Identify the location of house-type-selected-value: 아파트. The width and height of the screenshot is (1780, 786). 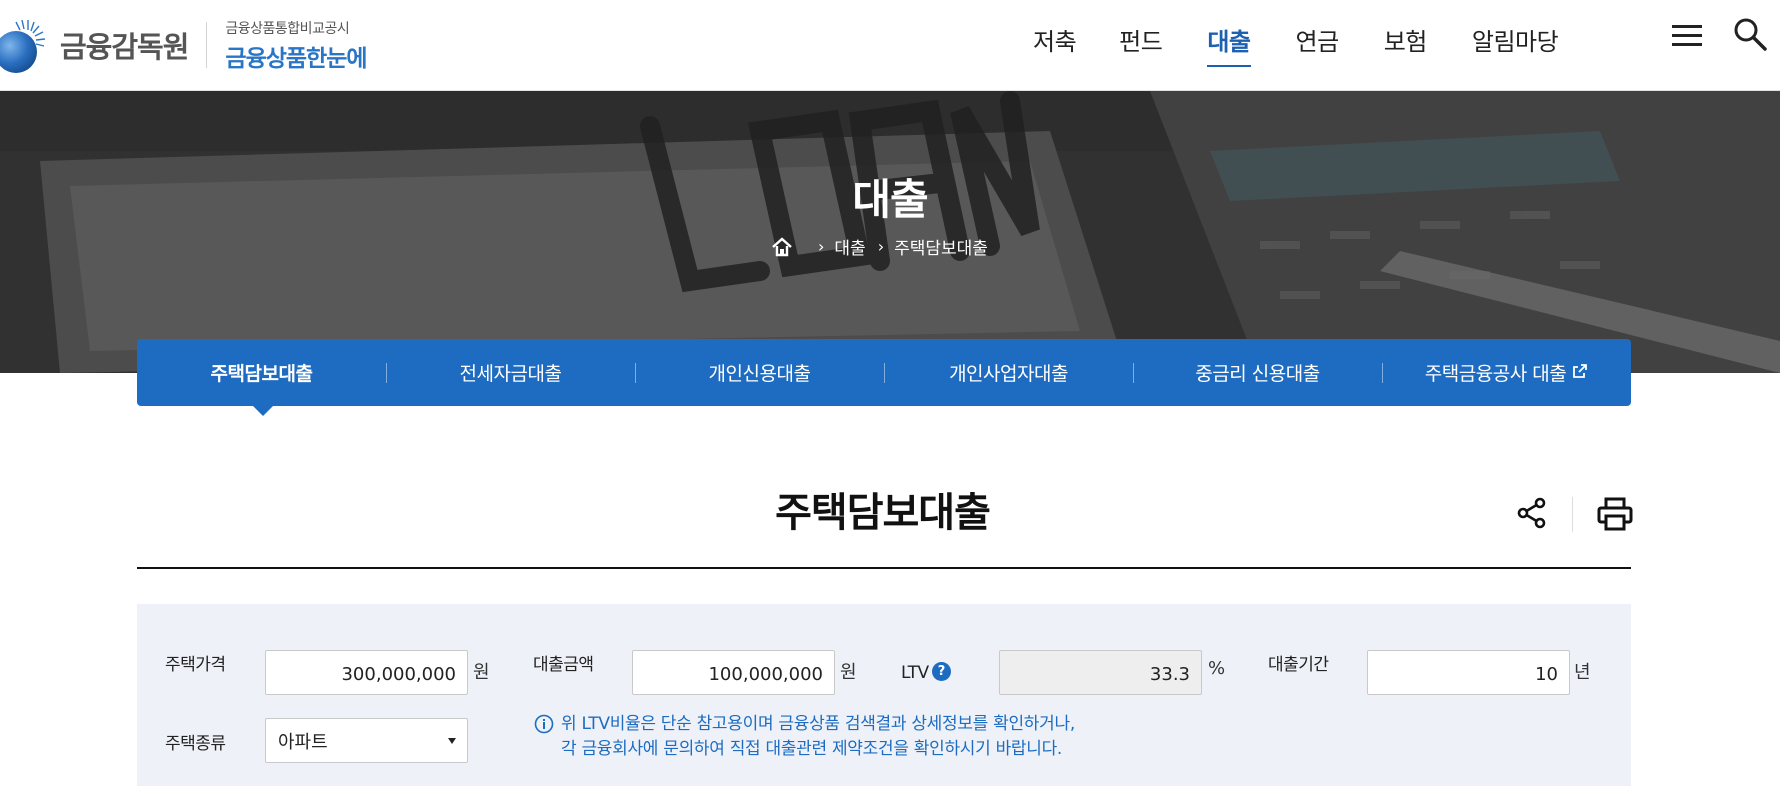
(303, 742).